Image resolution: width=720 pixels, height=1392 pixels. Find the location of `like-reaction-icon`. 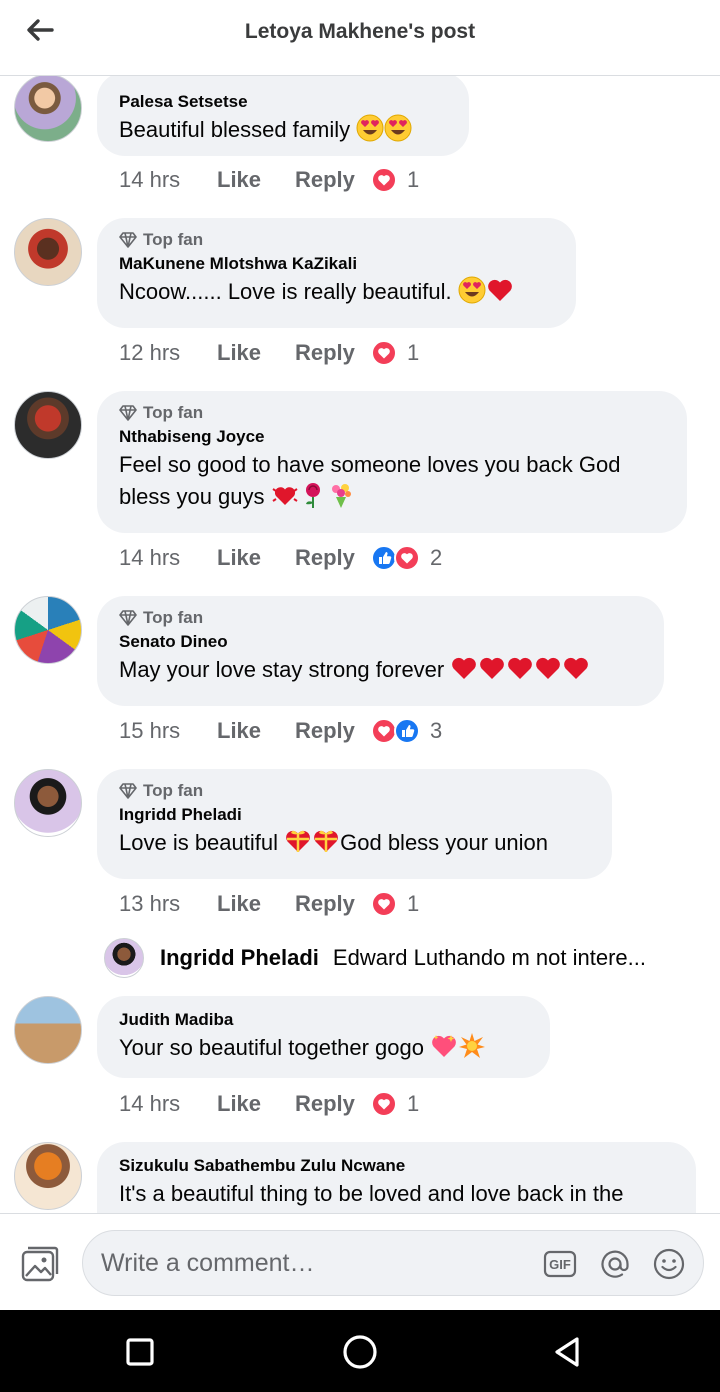

like-reaction-icon is located at coordinates (407, 731).